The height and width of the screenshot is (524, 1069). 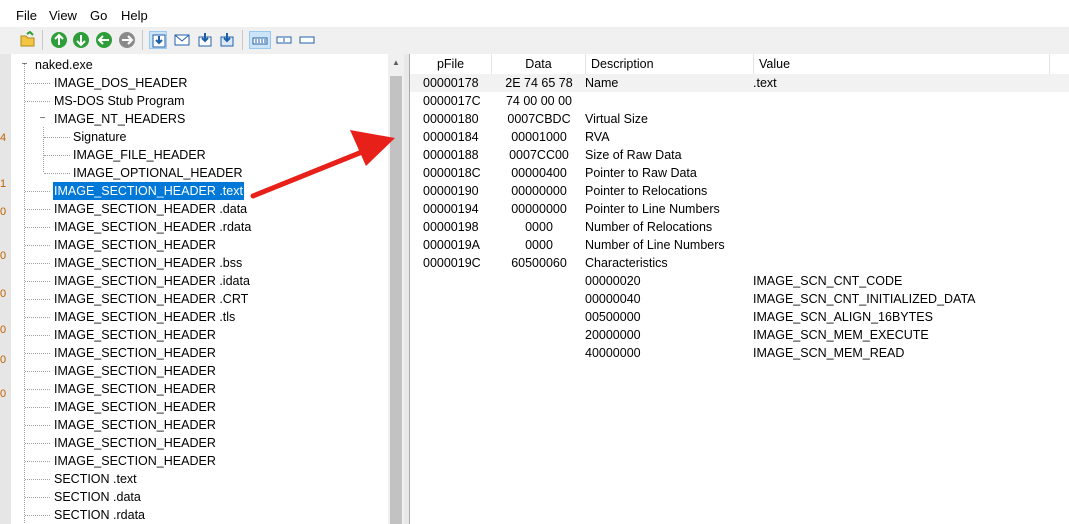 I want to click on tree-item-label: Signature, so click(x=100, y=137).